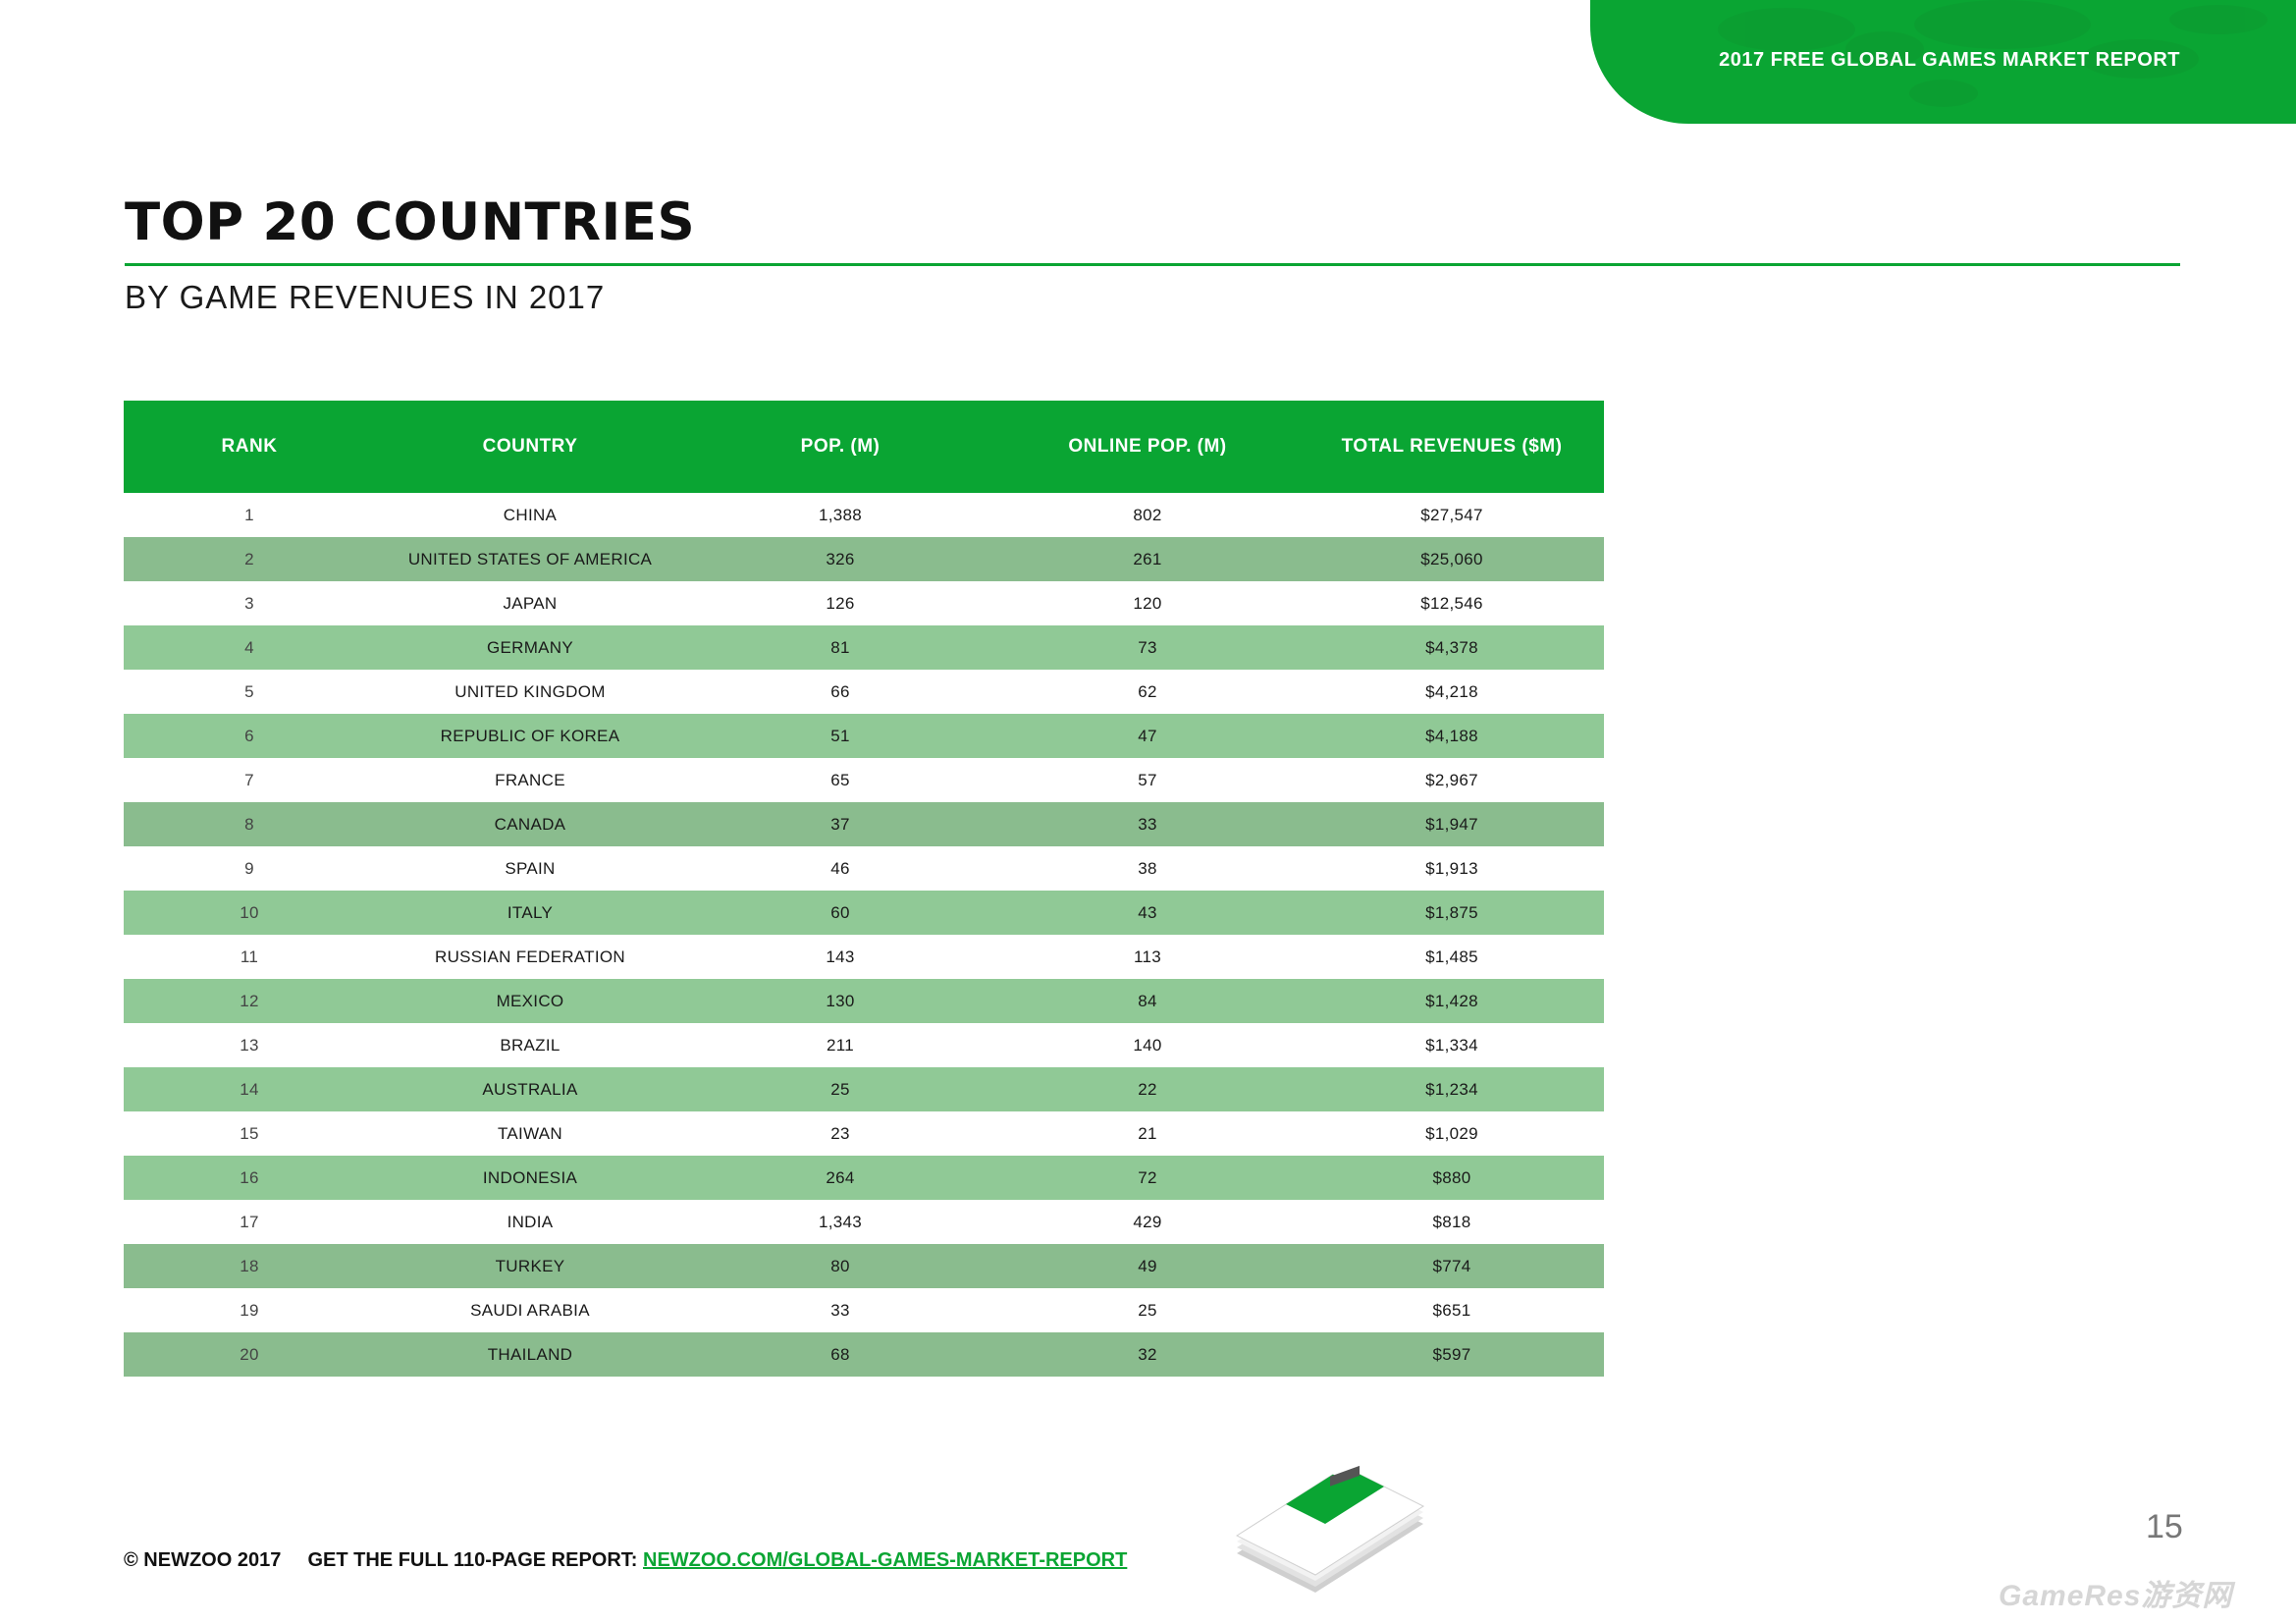  What do you see at coordinates (864, 1089) in the screenshot?
I see `table-row: 14 AUSTRALIA 25 22 $1,234` at bounding box center [864, 1089].